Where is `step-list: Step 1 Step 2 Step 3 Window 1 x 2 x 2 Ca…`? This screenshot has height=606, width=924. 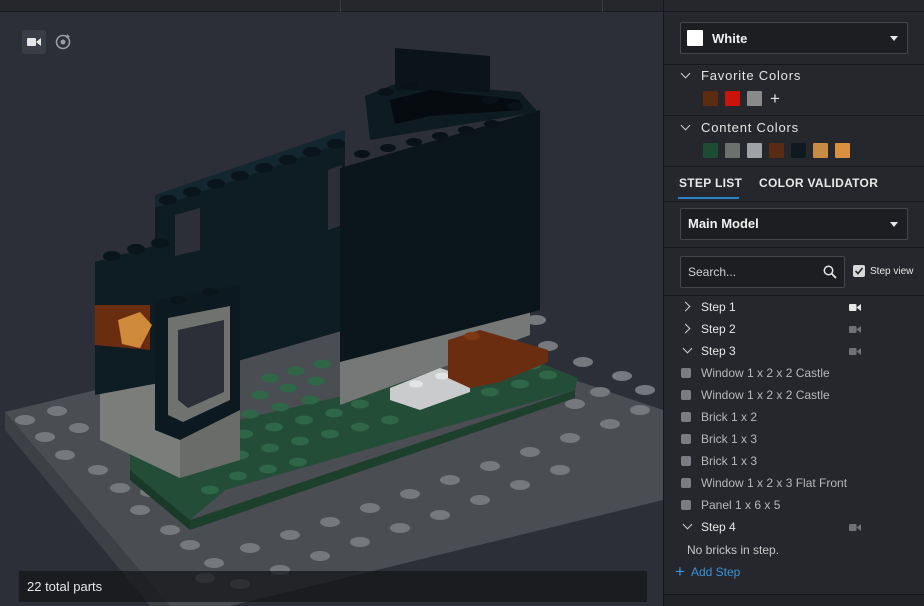 step-list: Step 1 Step 2 Step 3 Window 1 x 2 x 2 Ca… is located at coordinates (794, 417).